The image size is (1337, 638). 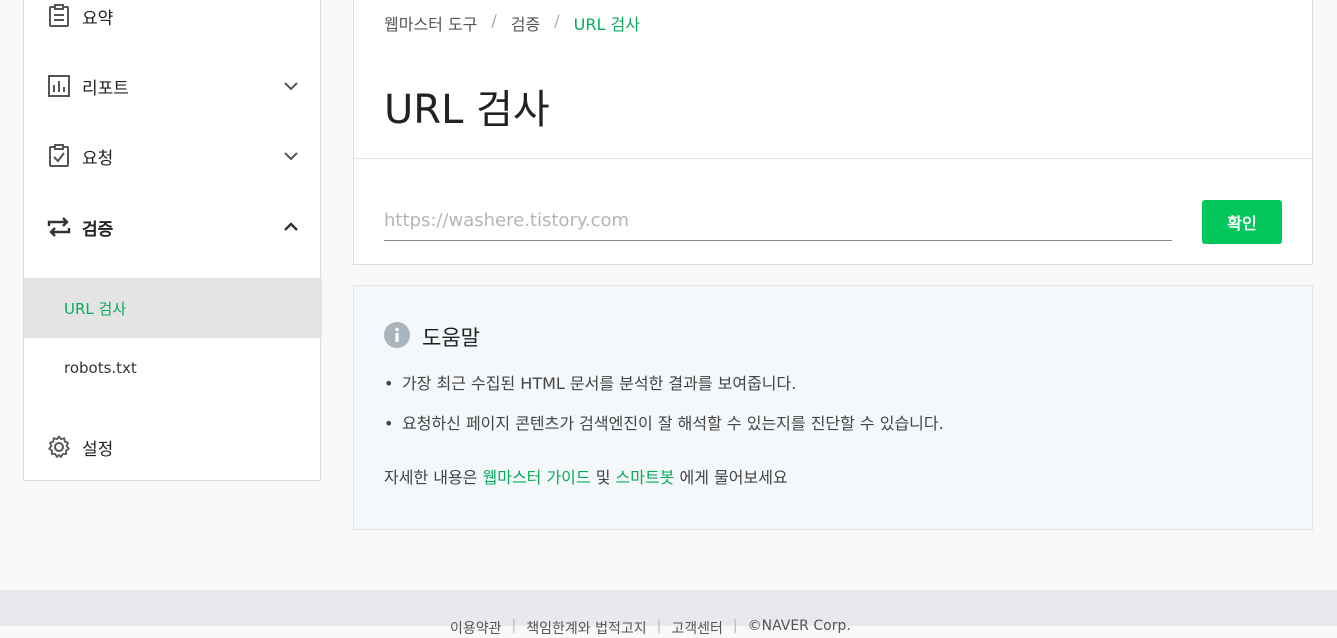 What do you see at coordinates (173, 308) in the screenshot?
I see `sidebar-subitem-url-inspect: URL 검사` at bounding box center [173, 308].